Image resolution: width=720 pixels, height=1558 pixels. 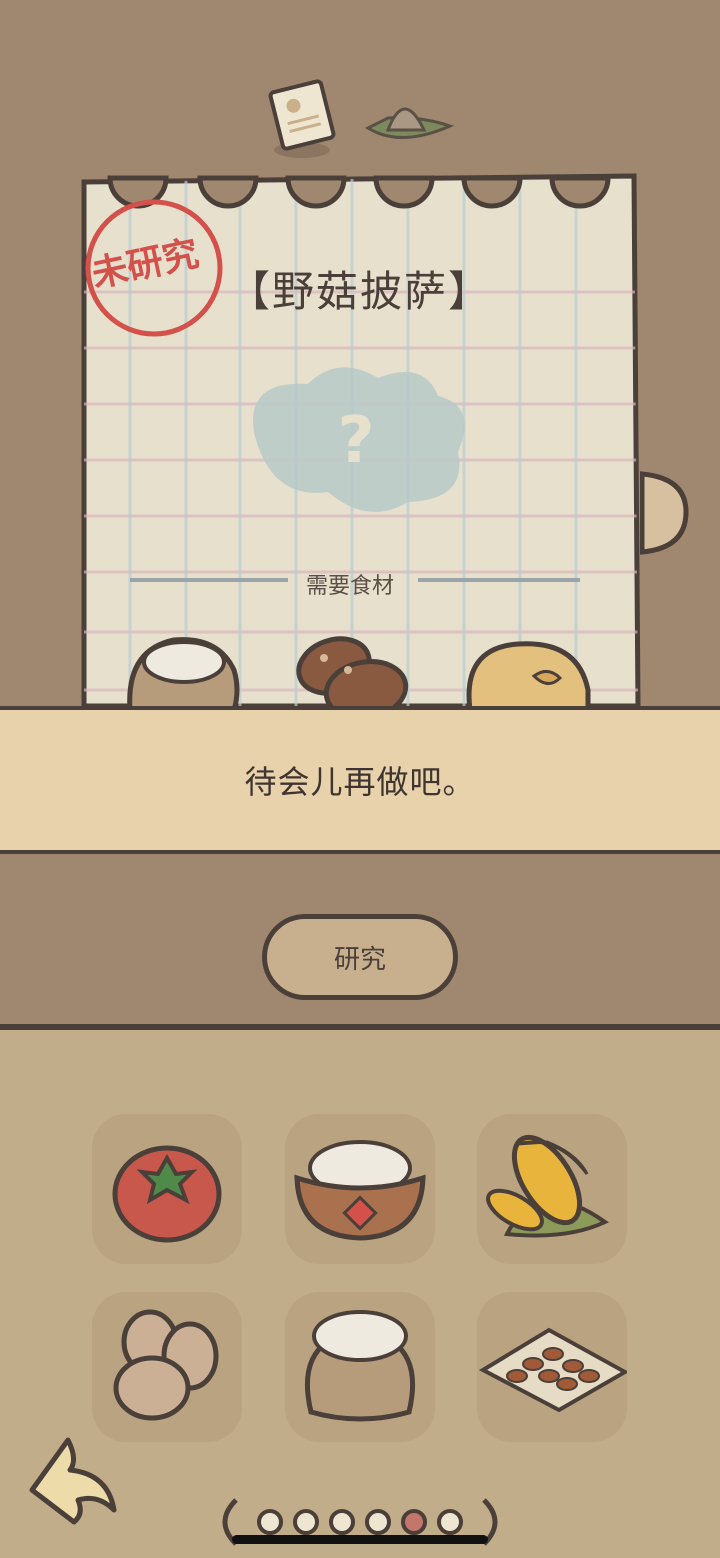 I want to click on inventory-slot-flour, so click(x=360, y=1367).